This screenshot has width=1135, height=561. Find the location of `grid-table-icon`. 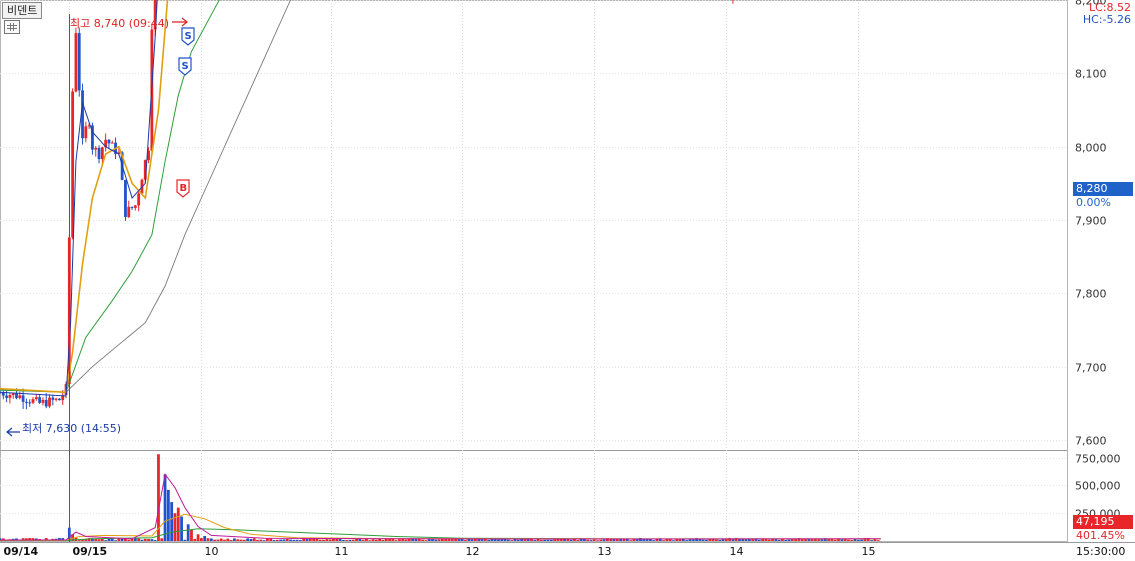

grid-table-icon is located at coordinates (12, 27).